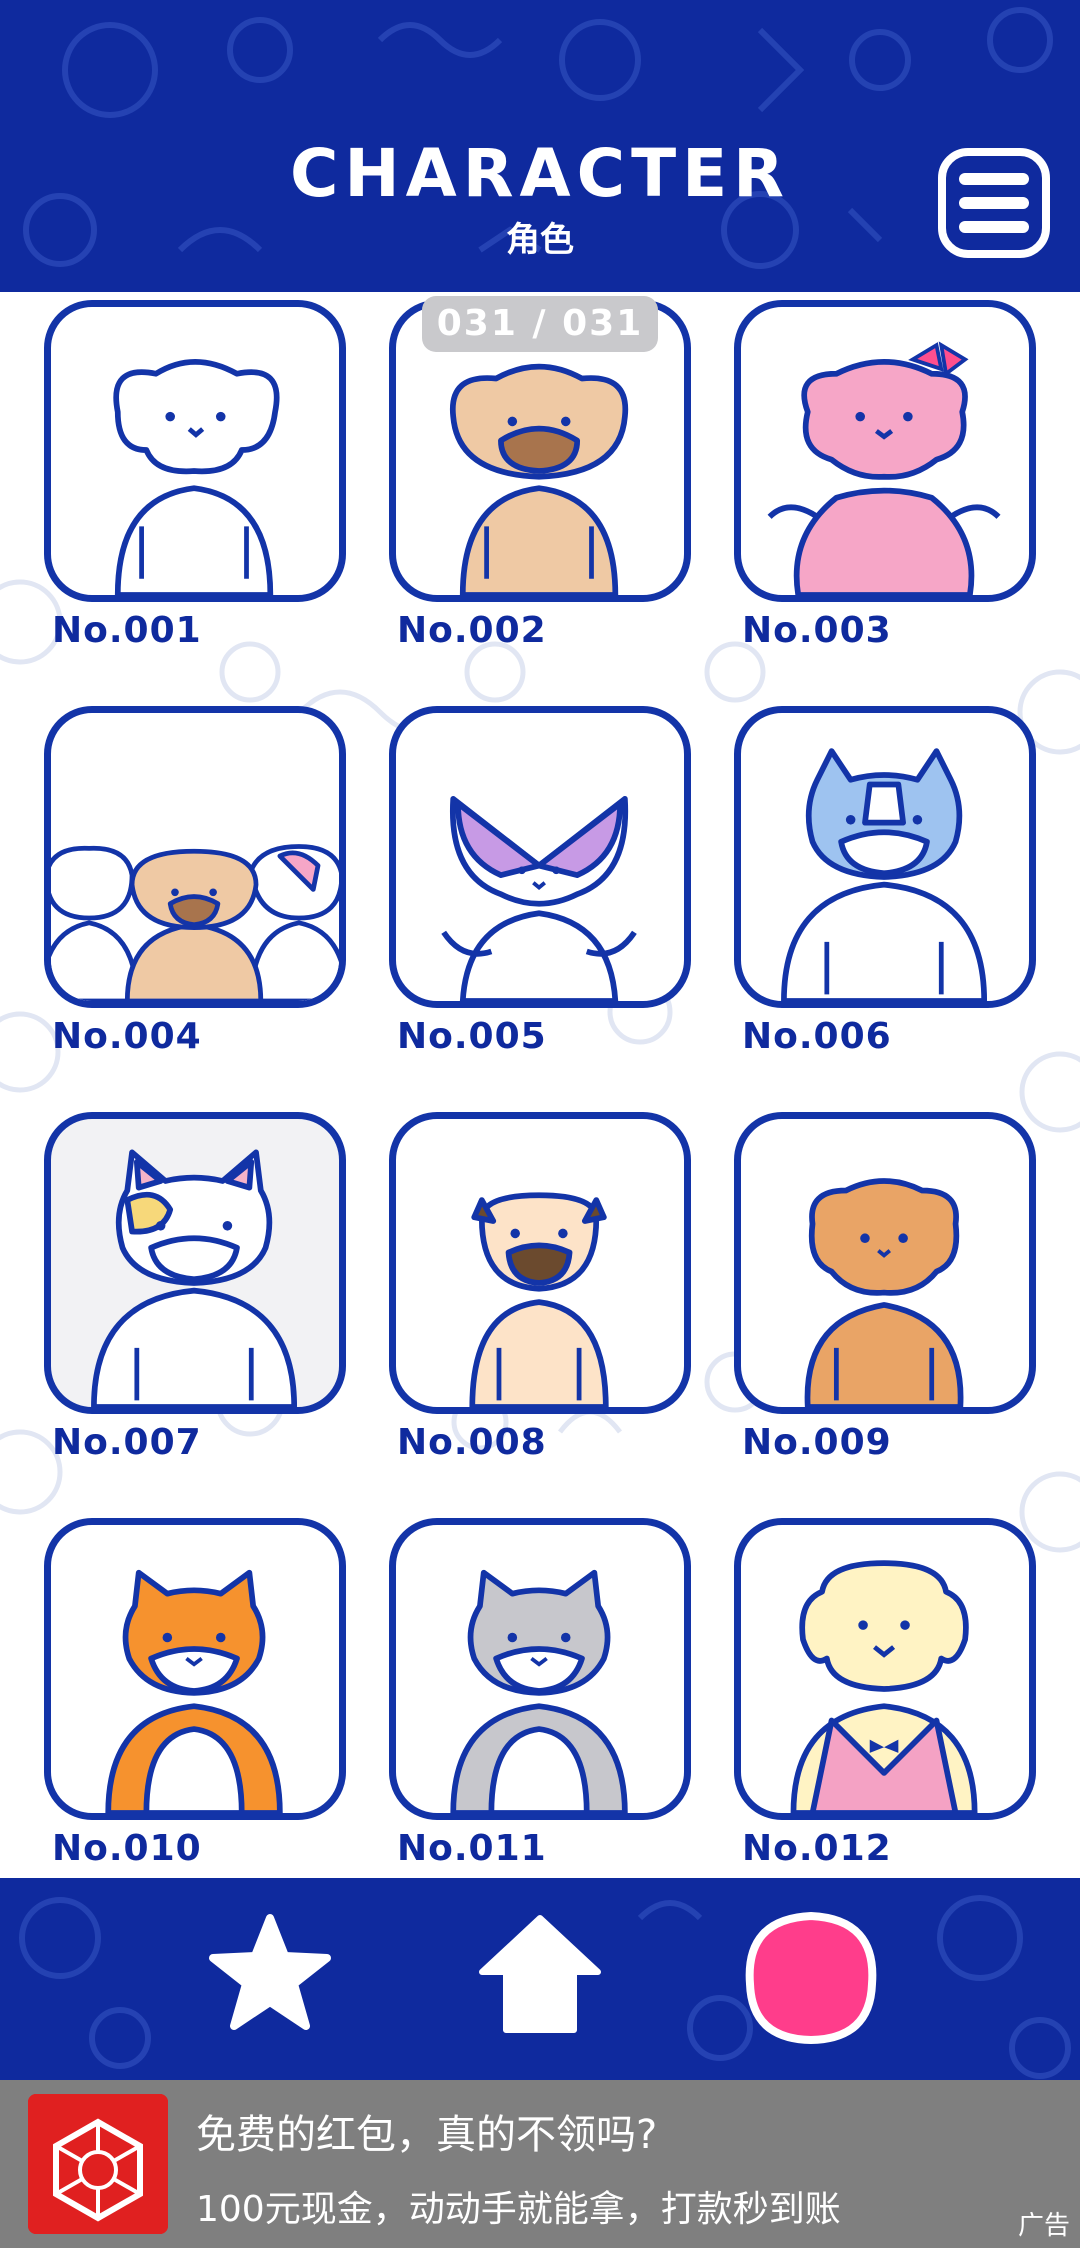 This screenshot has width=1080, height=2248. Describe the element at coordinates (884, 1686) in the screenshot. I see `golden-retriever-vest-icon` at that location.